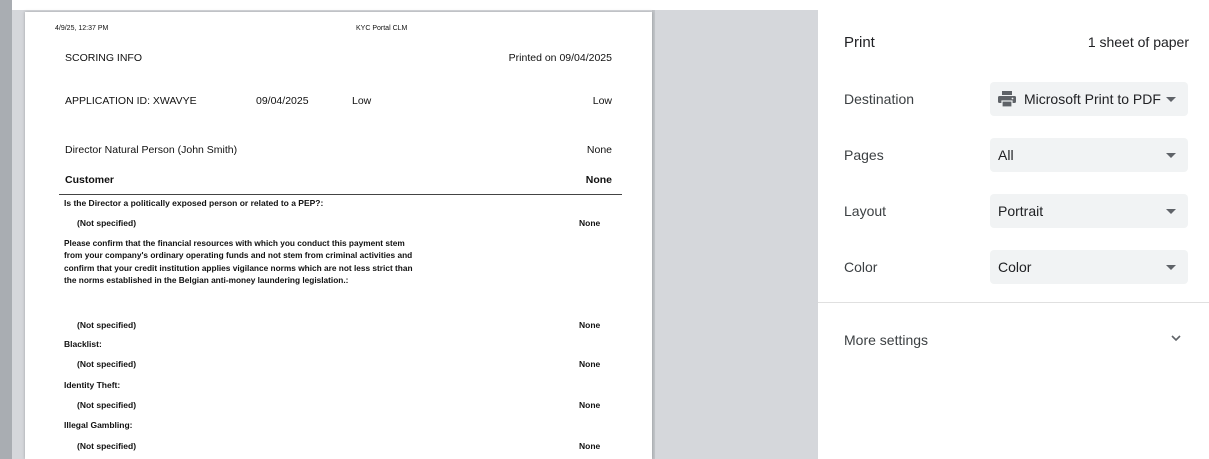 The width and height of the screenshot is (1209, 459). I want to click on layout-value: Portrait, so click(1021, 211).